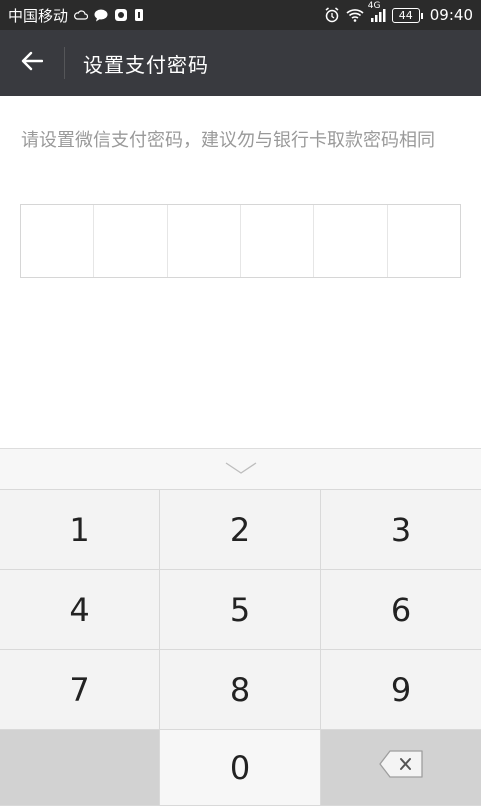 The width and height of the screenshot is (481, 806). I want to click on page-title: 设置支付密码, so click(146, 64).